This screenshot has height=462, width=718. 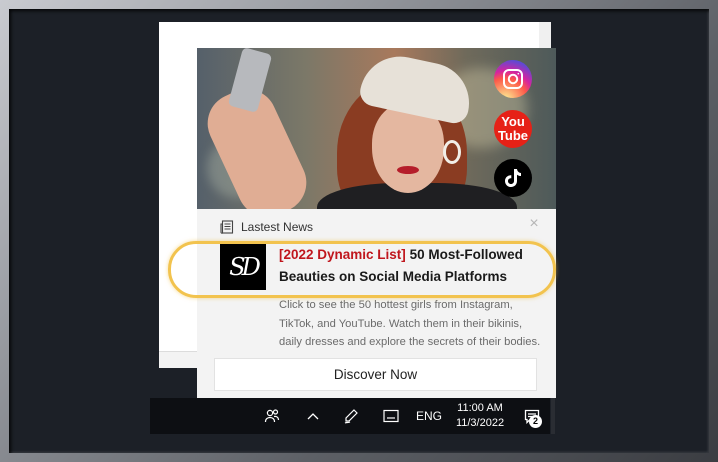 What do you see at coordinates (480, 423) in the screenshot?
I see `clock-date: 11/3/2022` at bounding box center [480, 423].